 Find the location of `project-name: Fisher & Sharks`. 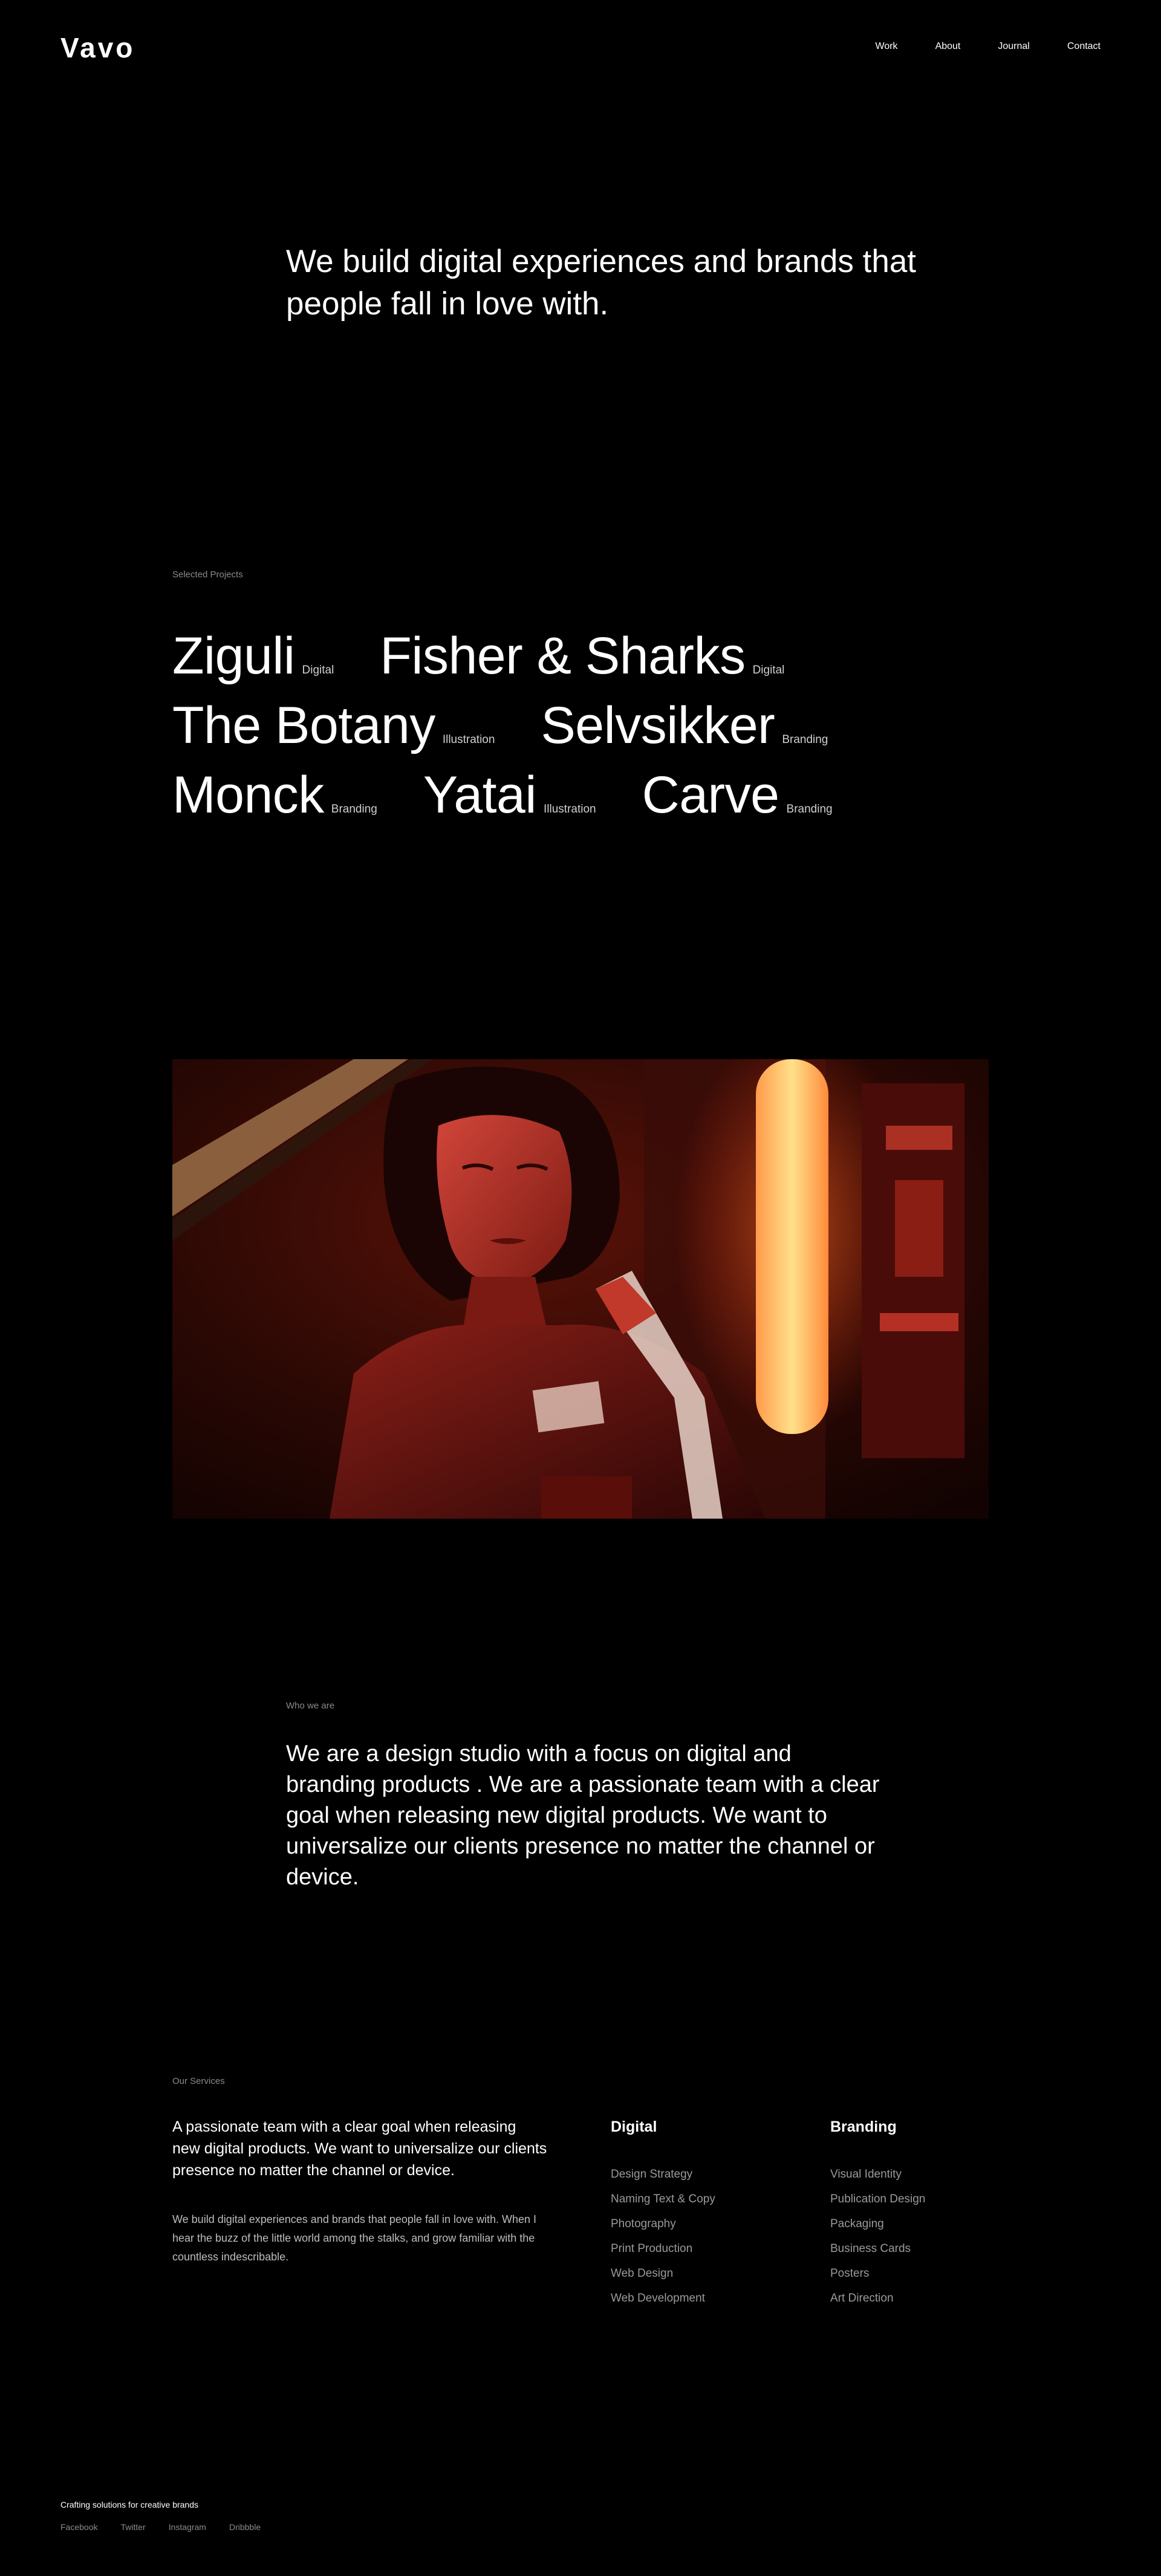

project-name: Fisher & Sharks is located at coordinates (563, 656).